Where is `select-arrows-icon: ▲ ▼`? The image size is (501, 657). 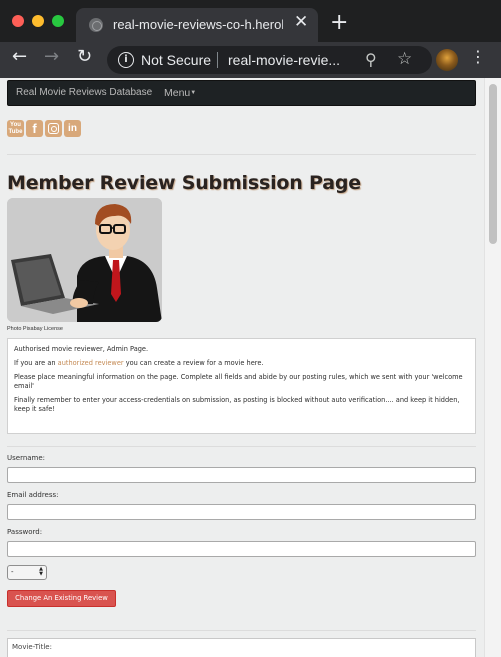 select-arrows-icon: ▲ ▼ is located at coordinates (41, 571).